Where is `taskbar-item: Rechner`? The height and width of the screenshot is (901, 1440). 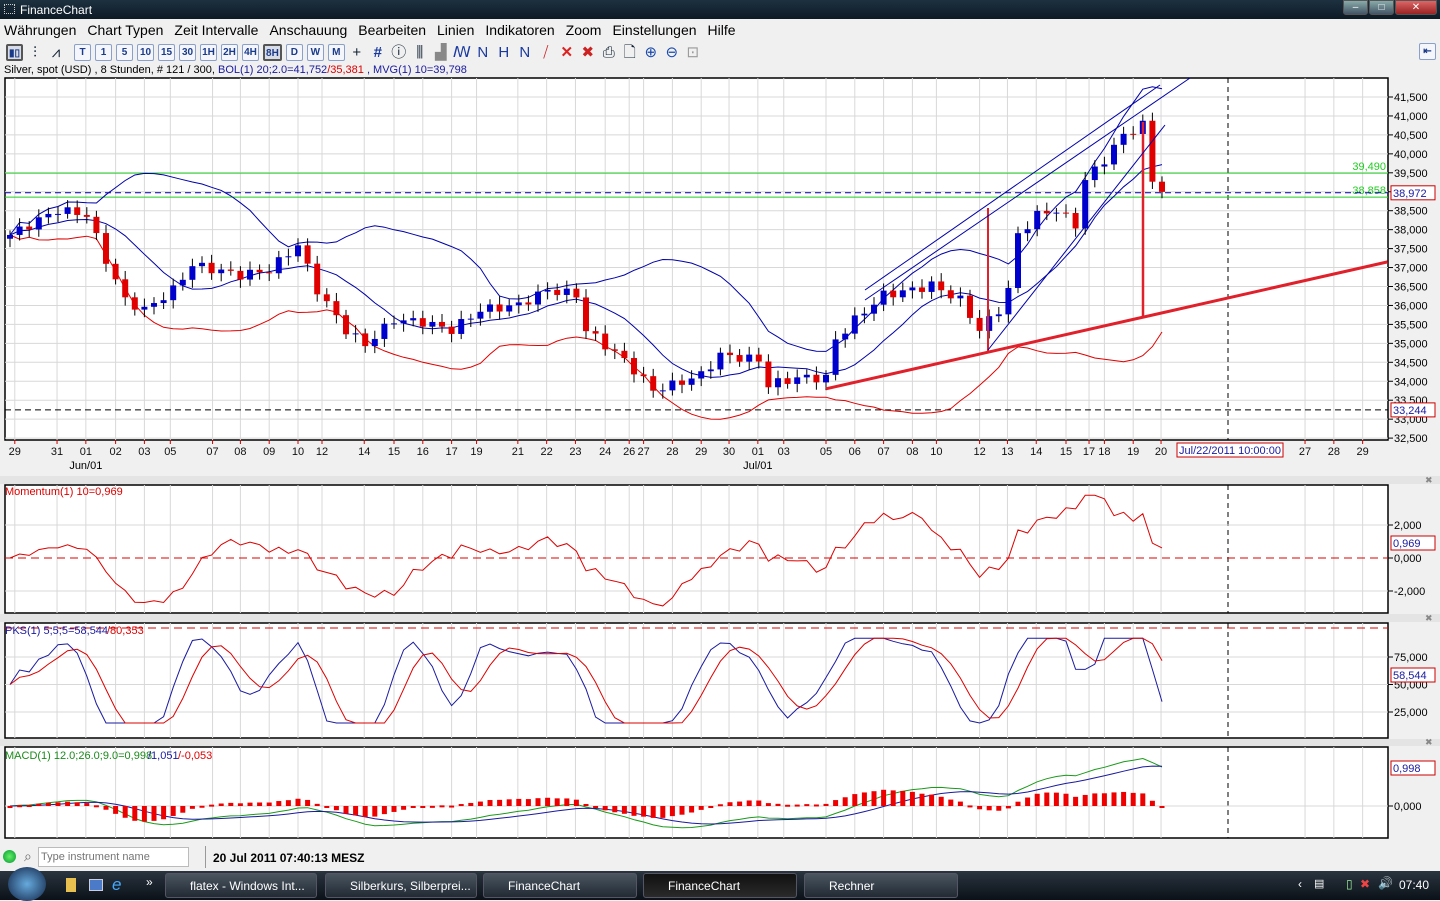 taskbar-item: Rechner is located at coordinates (881, 885).